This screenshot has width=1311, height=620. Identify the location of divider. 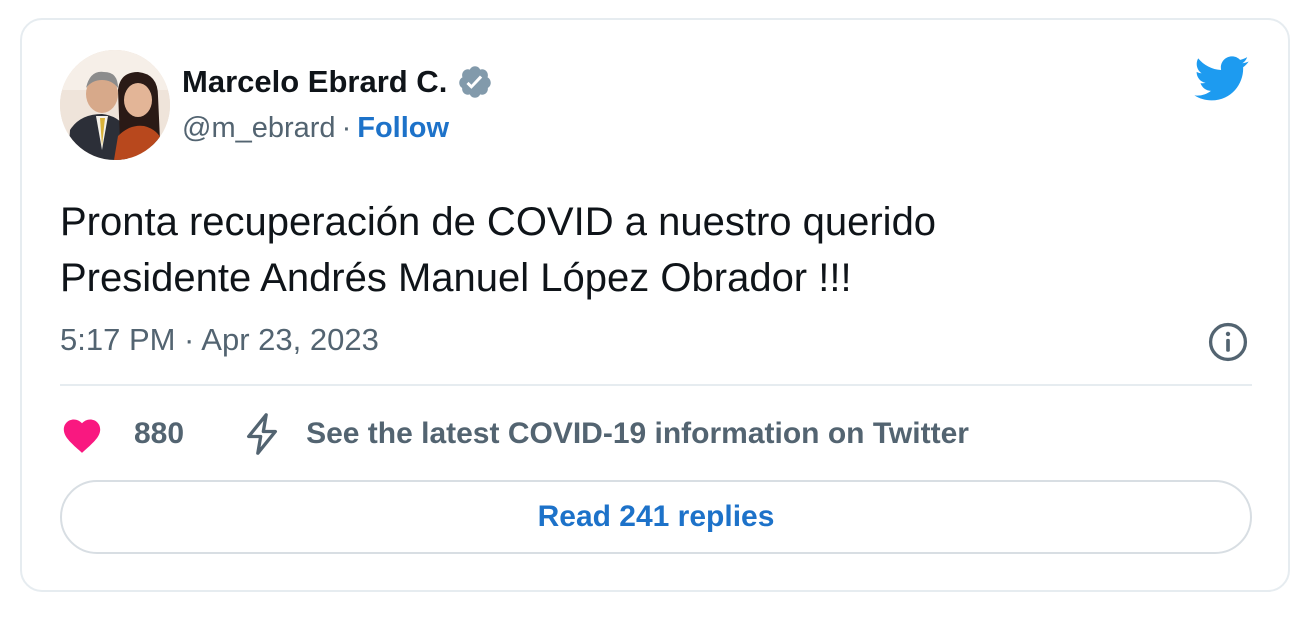
(656, 385).